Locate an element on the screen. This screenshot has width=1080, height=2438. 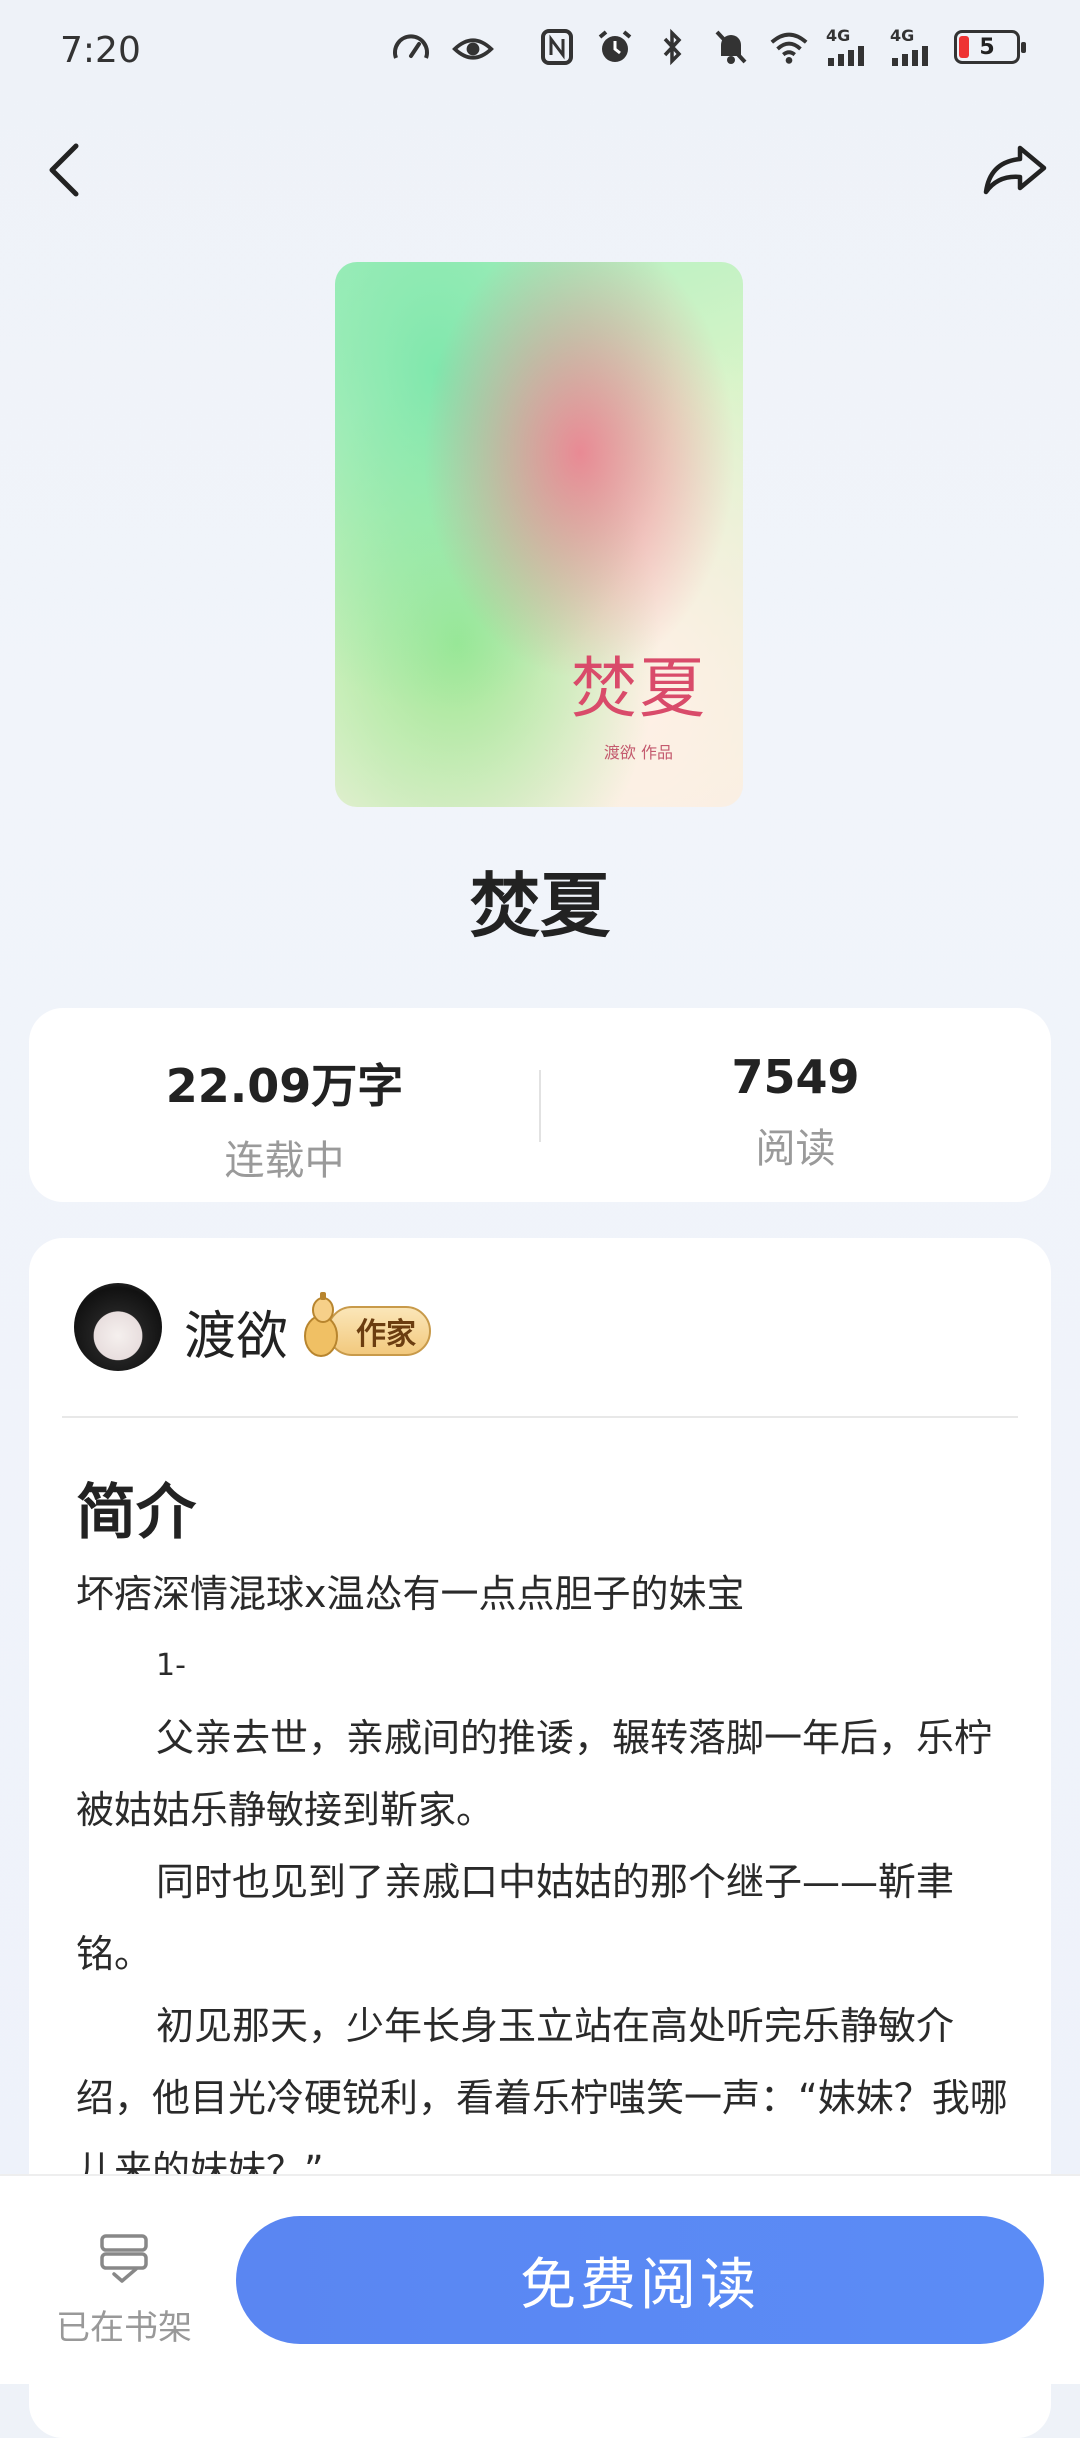
author-avatar is located at coordinates (118, 1327).